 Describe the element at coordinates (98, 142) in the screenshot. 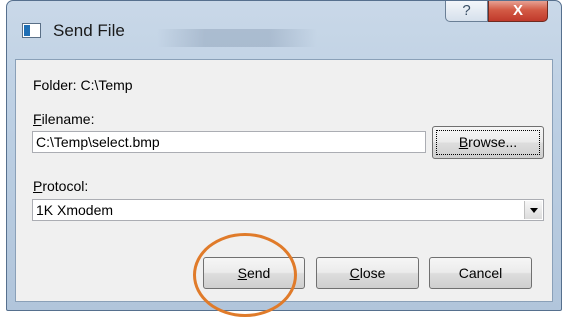

I see `filename-value: C:\Temp\select.bmp` at that location.